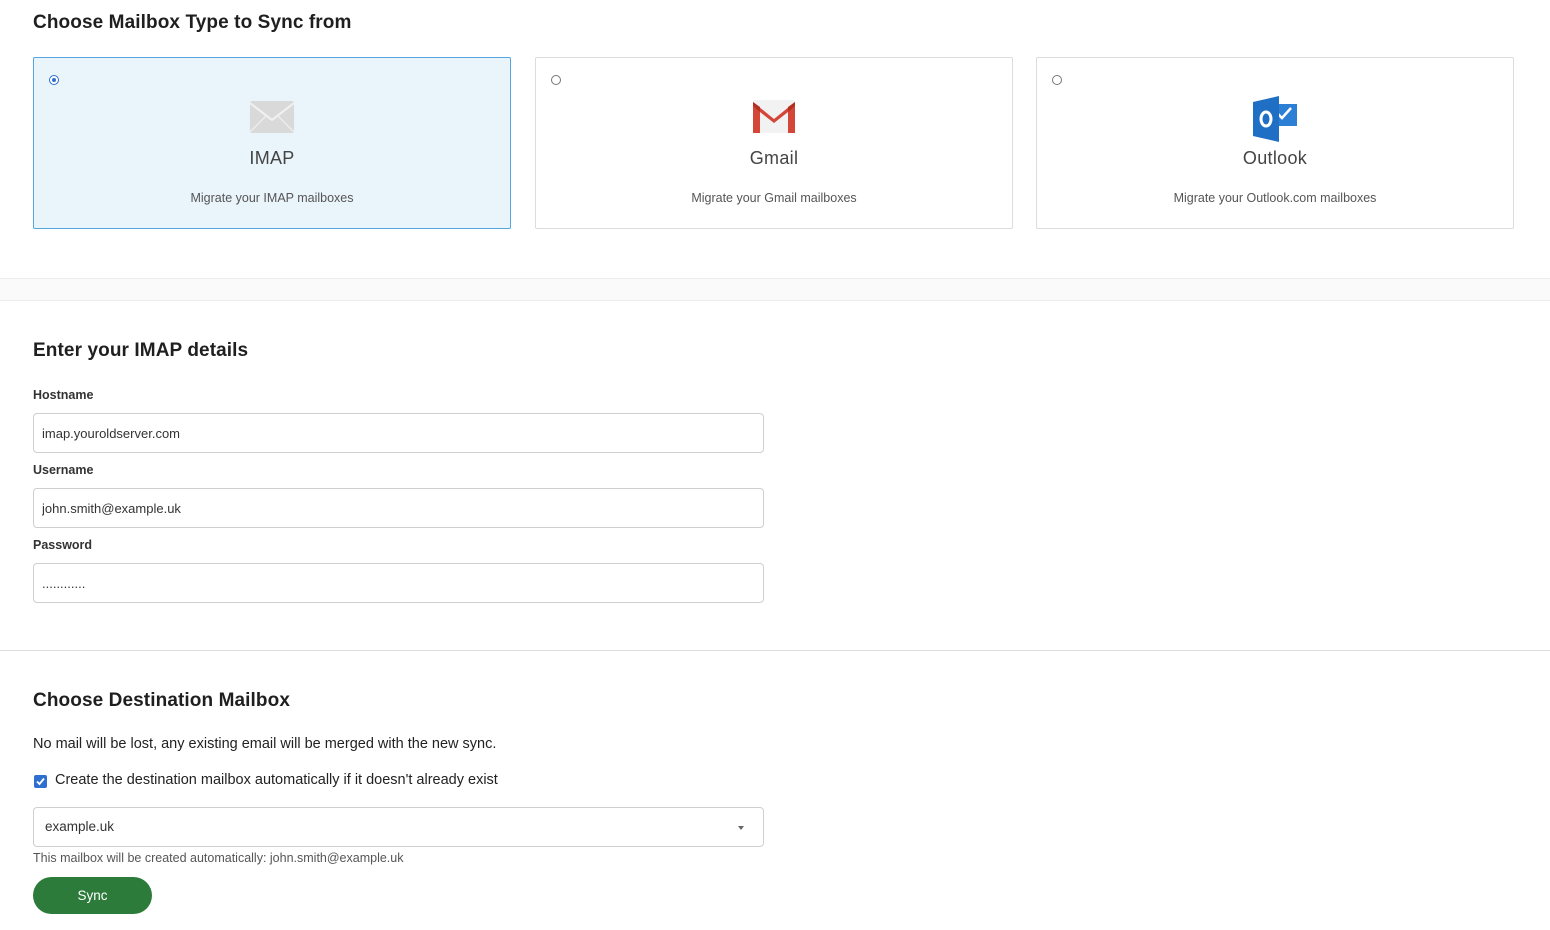 This screenshot has height=930, width=1550. Describe the element at coordinates (272, 143) in the screenshot. I see `mailbox-type-card-imap: IMAP Migrate your IMAP mailboxes` at that location.